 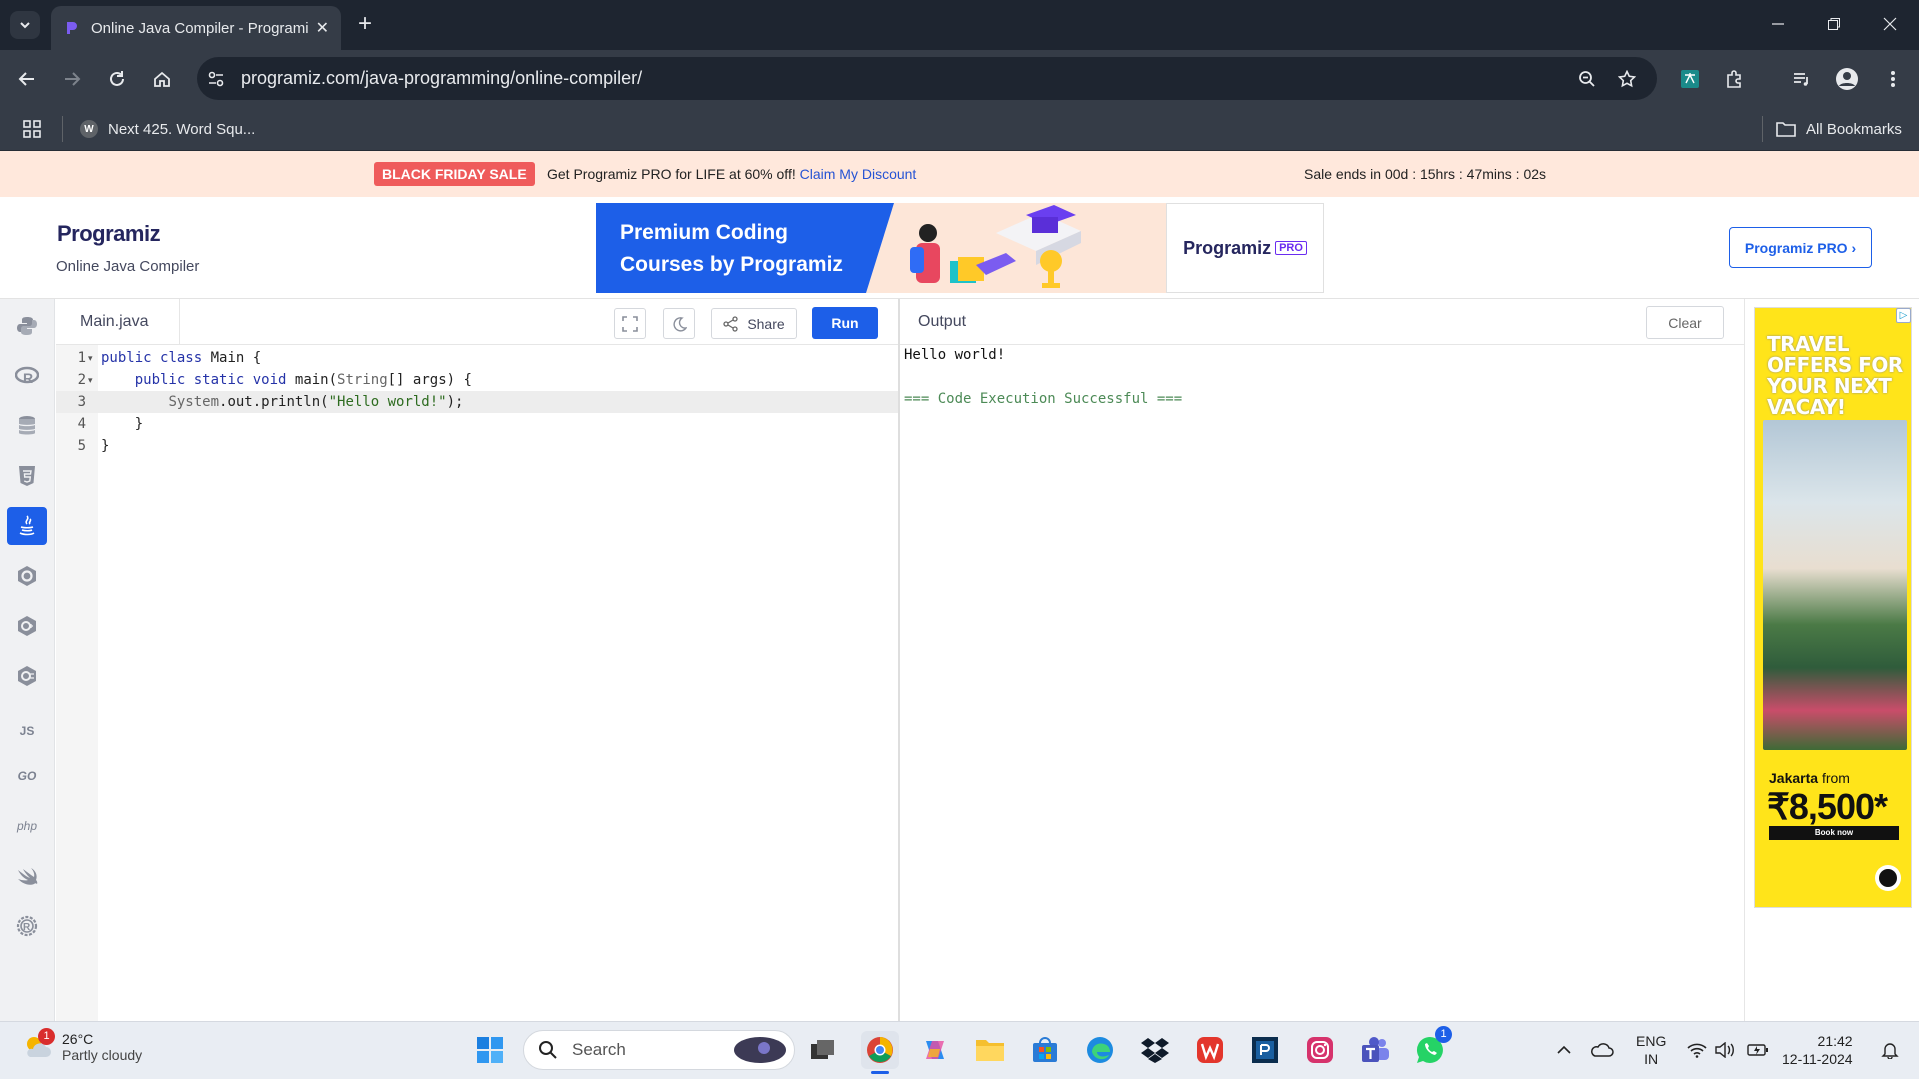 What do you see at coordinates (754, 323) in the screenshot?
I see `share-button: Share` at bounding box center [754, 323].